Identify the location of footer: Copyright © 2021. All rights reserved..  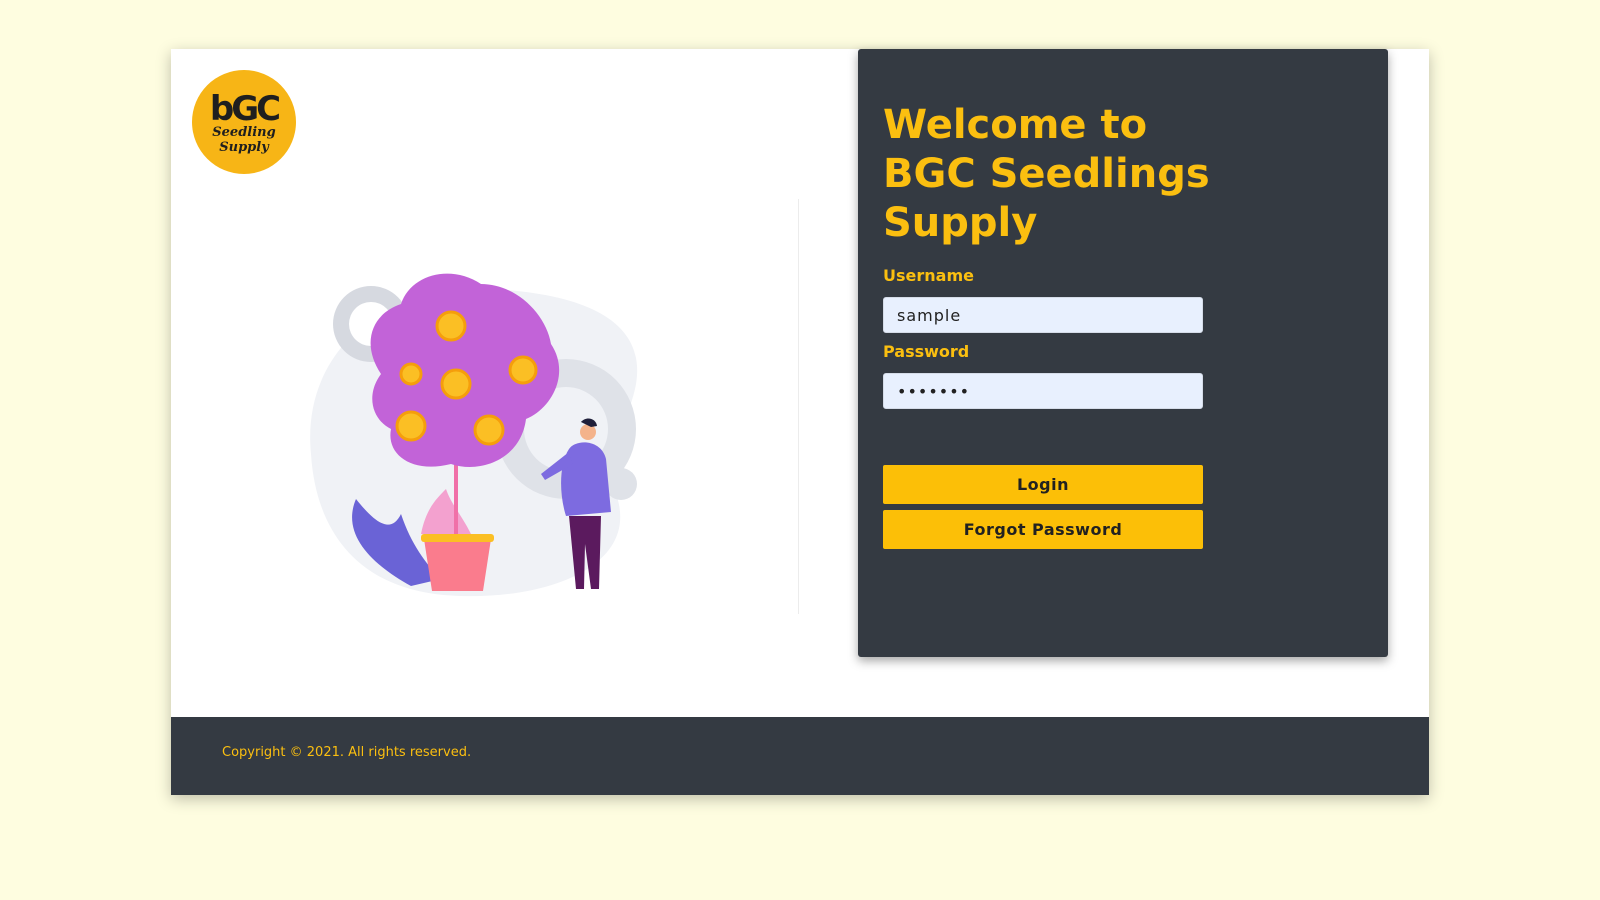
(800, 756).